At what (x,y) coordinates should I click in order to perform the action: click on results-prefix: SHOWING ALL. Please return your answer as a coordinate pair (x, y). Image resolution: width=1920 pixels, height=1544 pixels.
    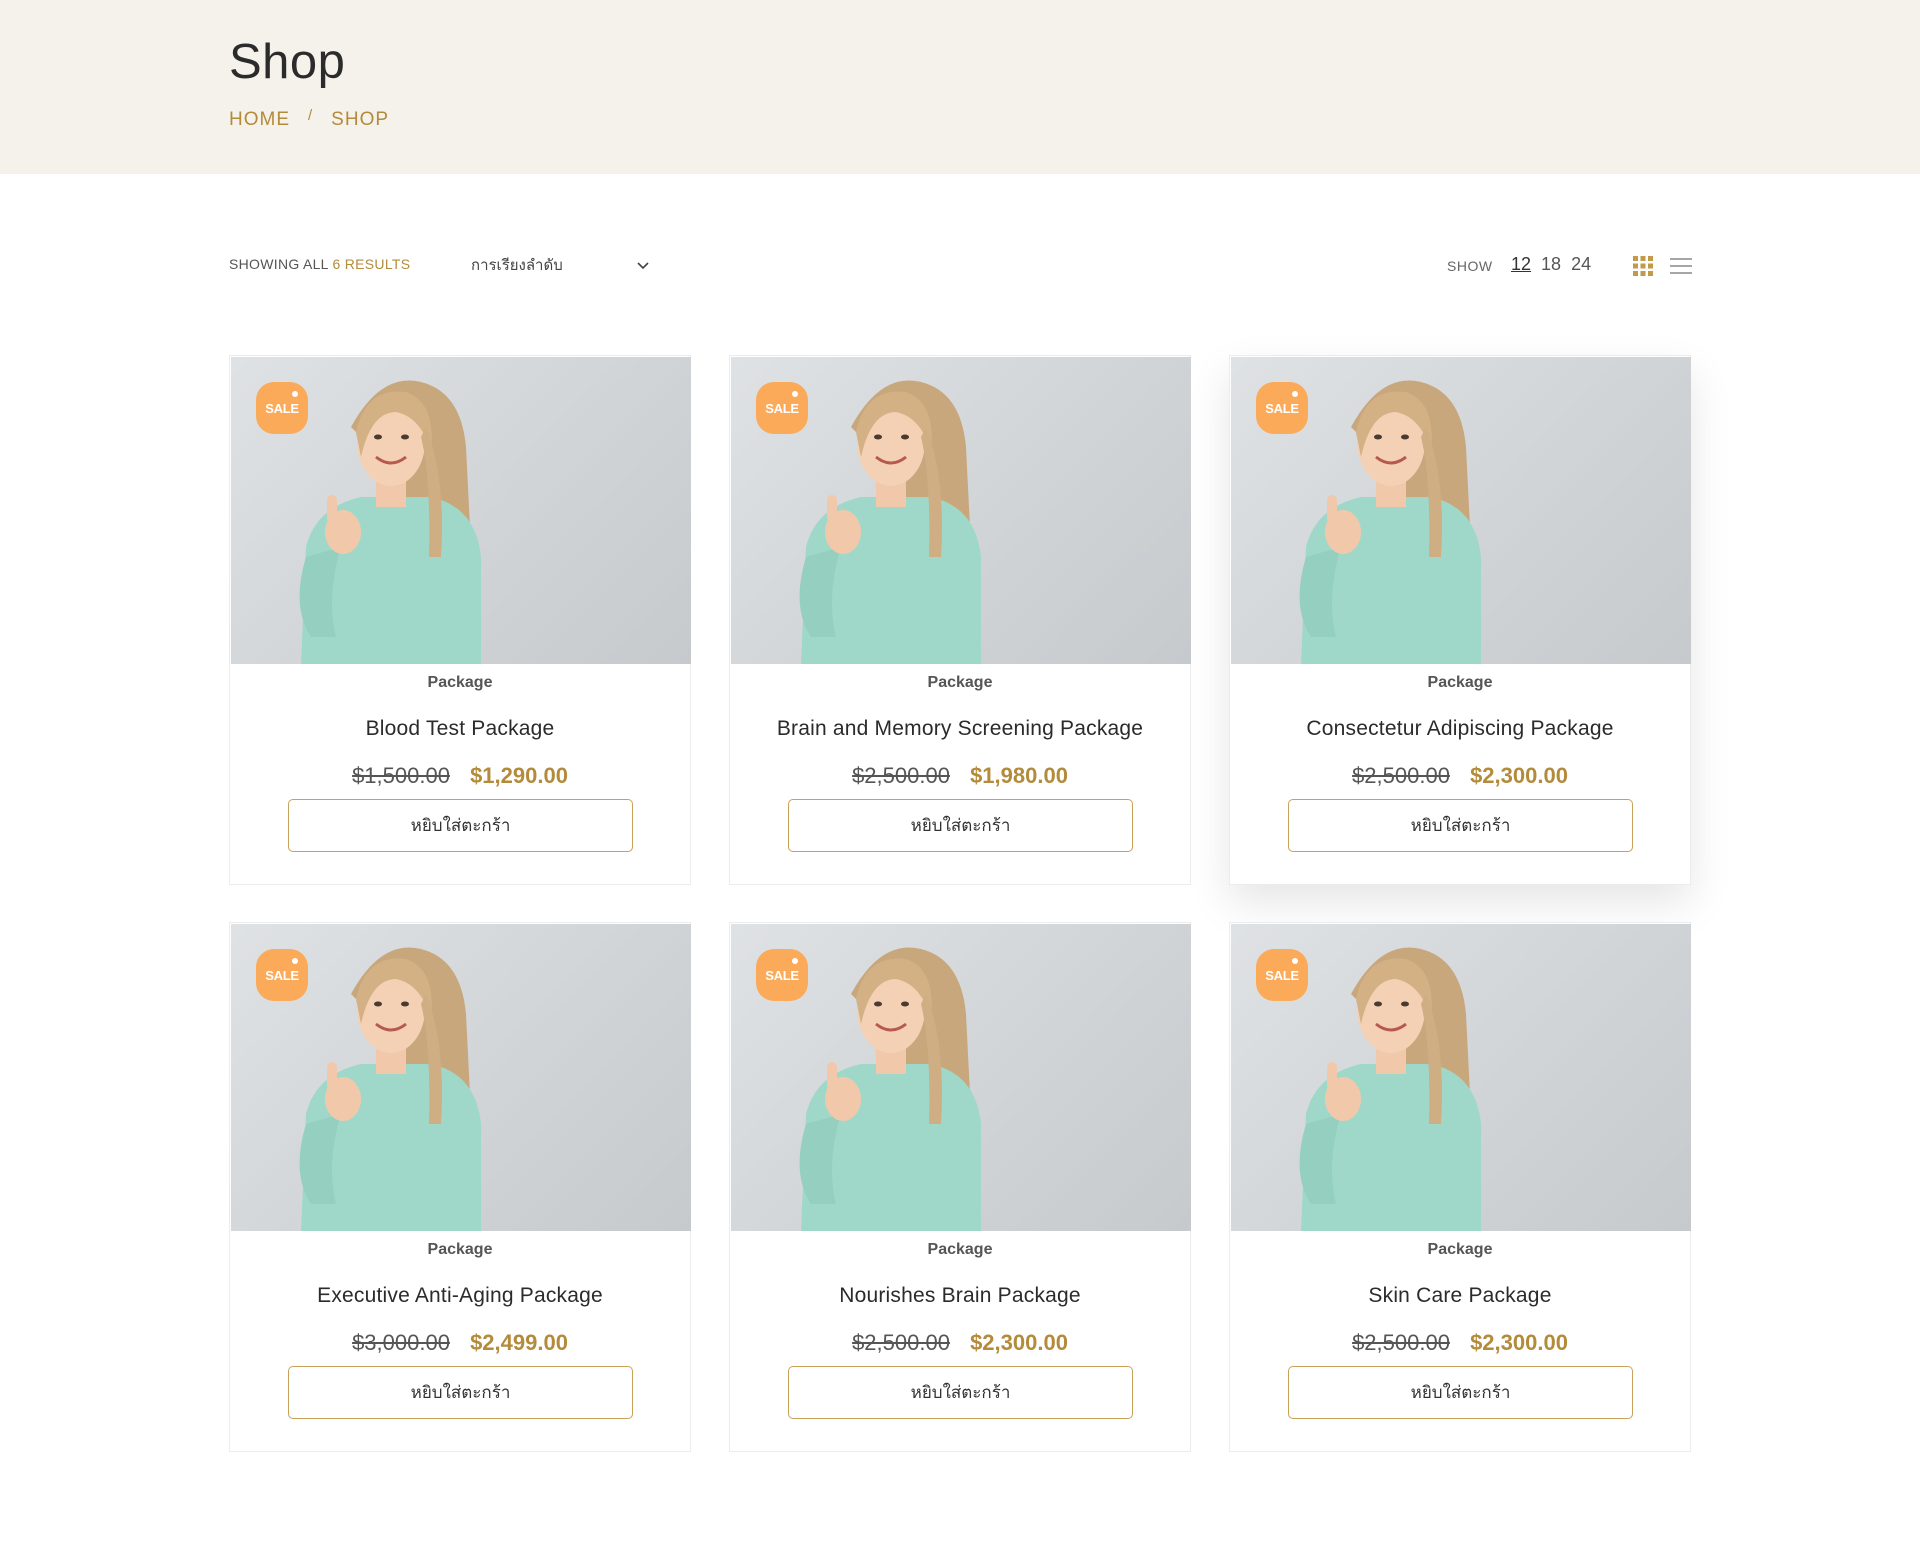
    Looking at the image, I should click on (279, 264).